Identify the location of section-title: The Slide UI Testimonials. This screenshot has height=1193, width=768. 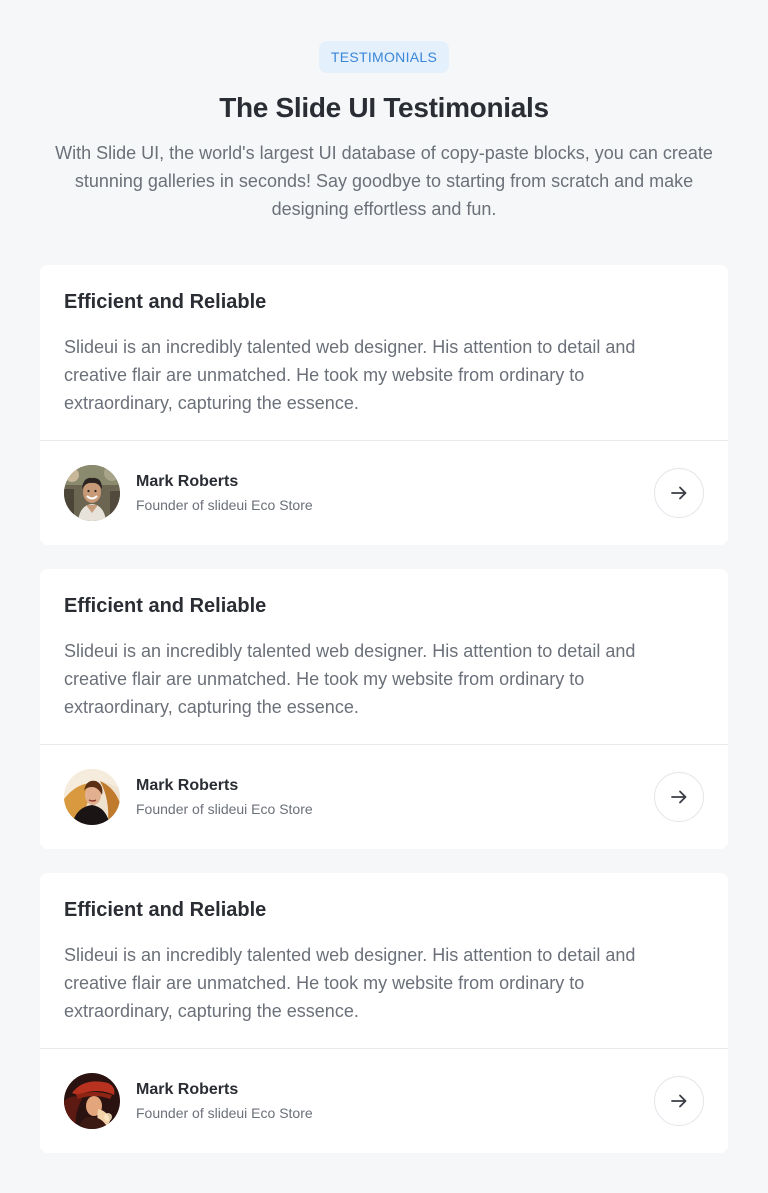
(384, 107).